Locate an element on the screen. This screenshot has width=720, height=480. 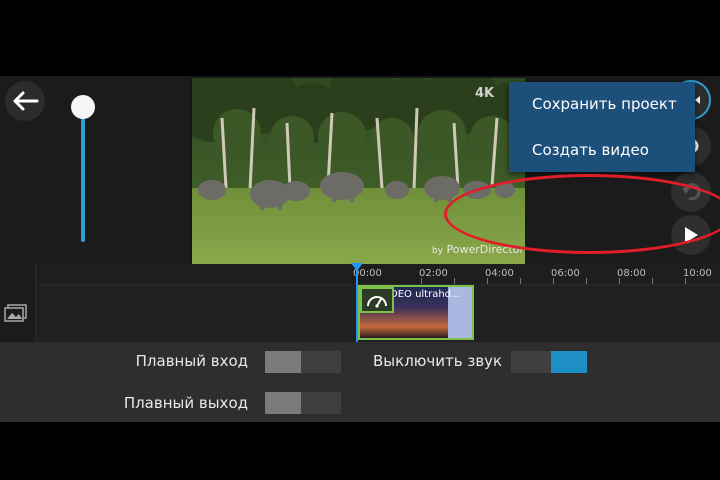
speedometer-icon is located at coordinates (377, 302).